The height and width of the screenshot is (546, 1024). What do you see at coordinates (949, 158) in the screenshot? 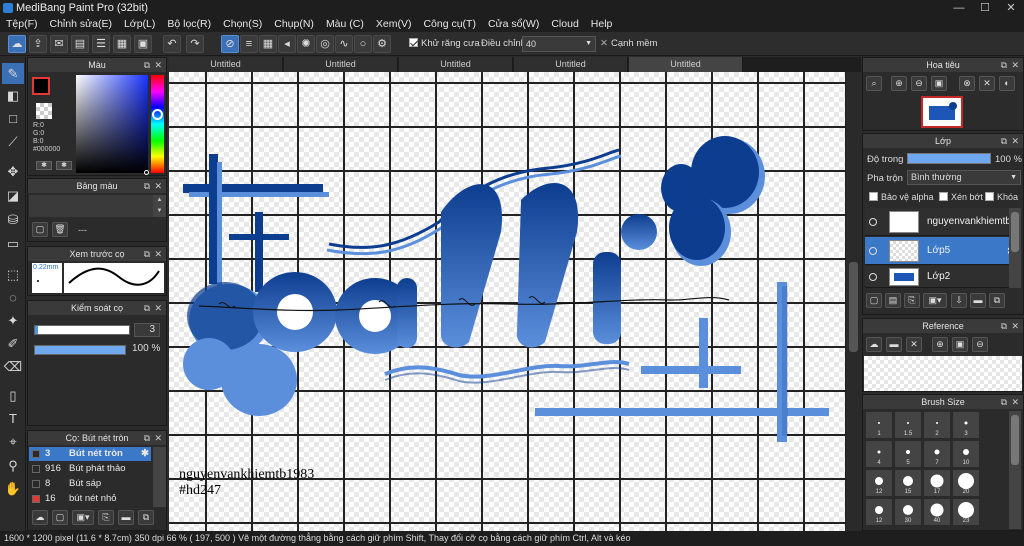
I see `layer-opacity-slider` at bounding box center [949, 158].